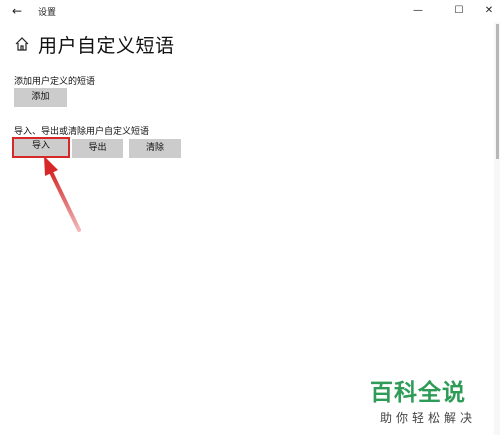  What do you see at coordinates (62, 194) in the screenshot?
I see `red-arrow-icon` at bounding box center [62, 194].